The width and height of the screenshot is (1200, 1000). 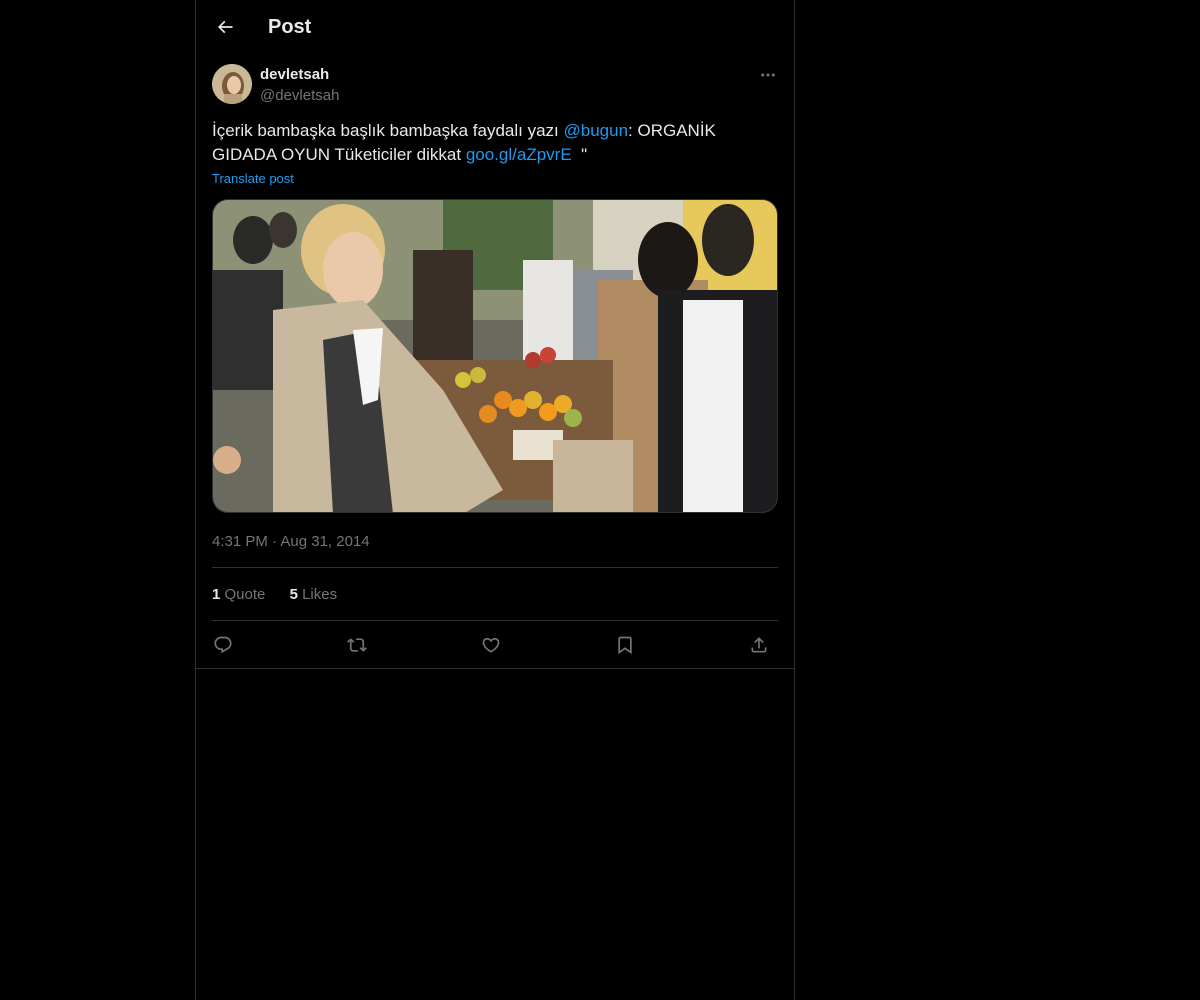 I want to click on arrow-left-icon, so click(x=225, y=27).